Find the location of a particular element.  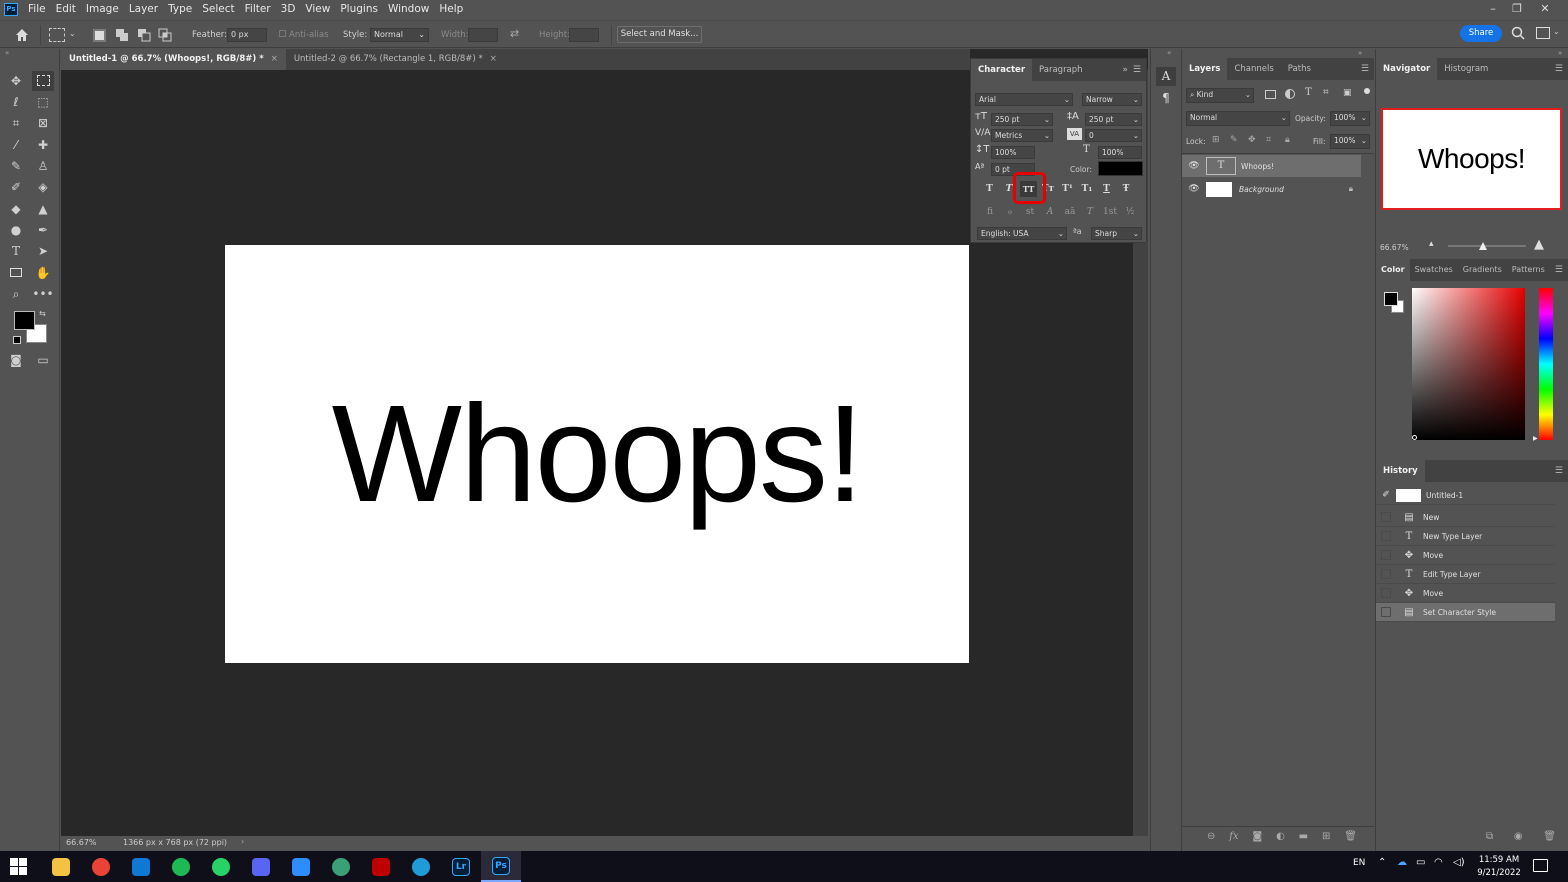

tab-navigator: Navigator is located at coordinates (1407, 69).